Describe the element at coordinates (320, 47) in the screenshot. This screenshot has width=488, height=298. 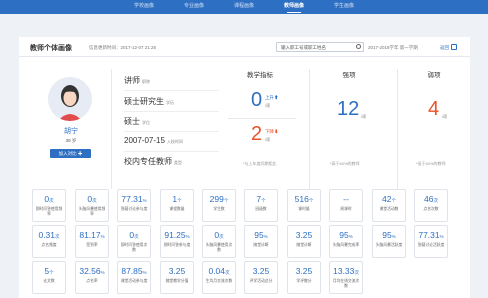
I see `search-input: 输入职工号或职工姓名` at that location.